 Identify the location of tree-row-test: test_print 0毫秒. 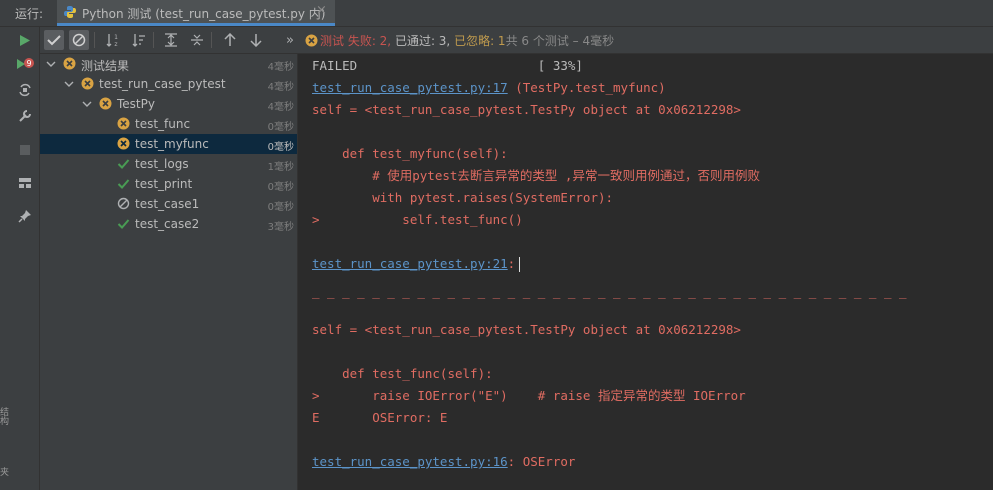
(168, 184).